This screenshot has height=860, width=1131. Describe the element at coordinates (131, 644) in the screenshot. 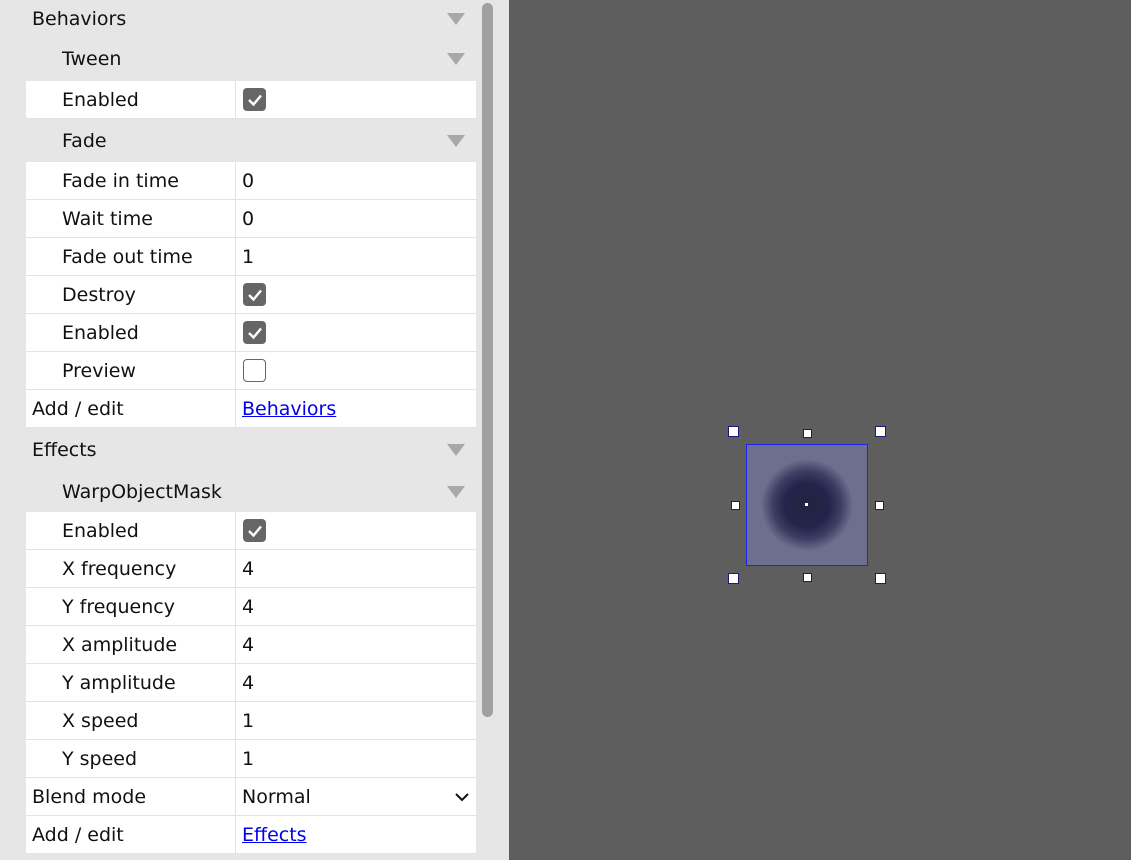

I see `prop-label: X amplitude` at that location.